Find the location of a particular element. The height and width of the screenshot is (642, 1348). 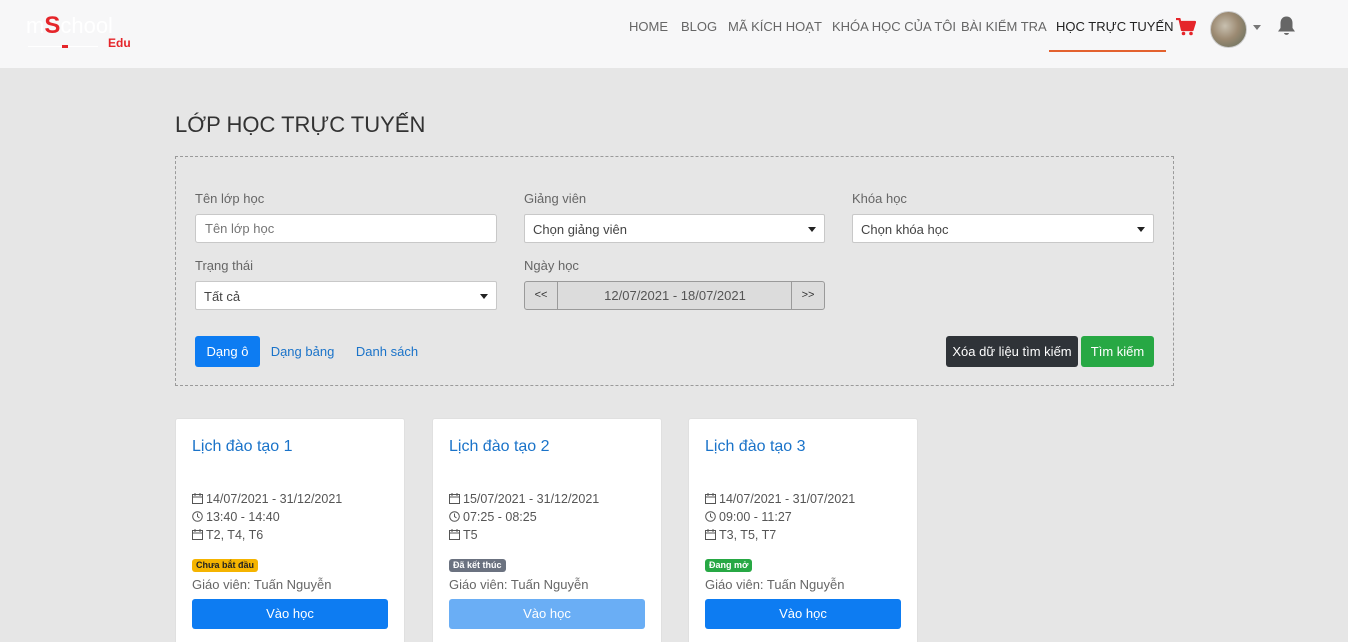

class-days: T3, T5, T7 is located at coordinates (740, 535).